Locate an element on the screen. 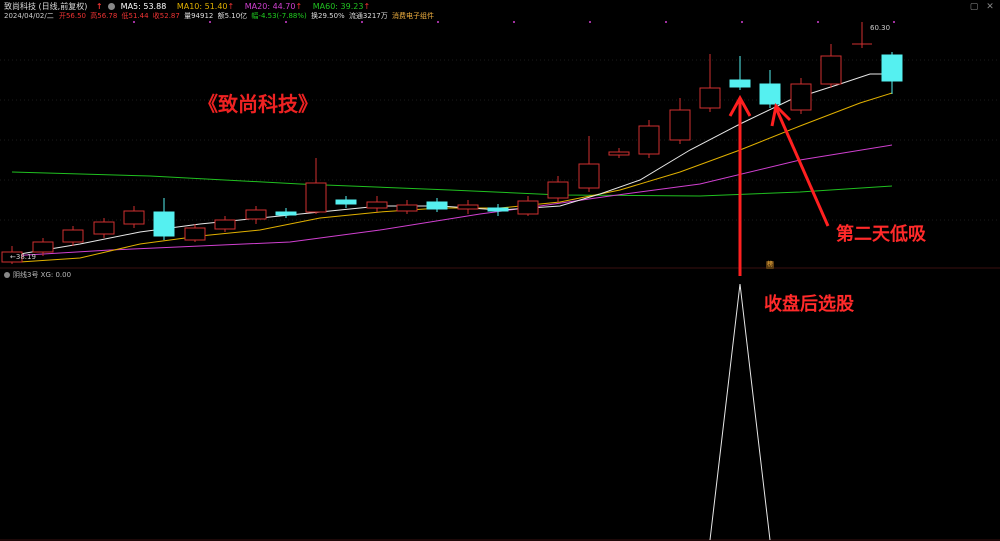  close-icon: ✕ is located at coordinates (990, 7).